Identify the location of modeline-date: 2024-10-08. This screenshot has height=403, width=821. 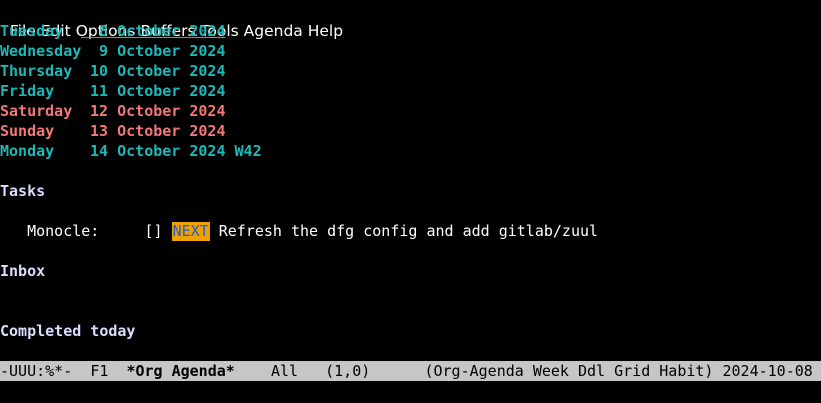
(767, 371).